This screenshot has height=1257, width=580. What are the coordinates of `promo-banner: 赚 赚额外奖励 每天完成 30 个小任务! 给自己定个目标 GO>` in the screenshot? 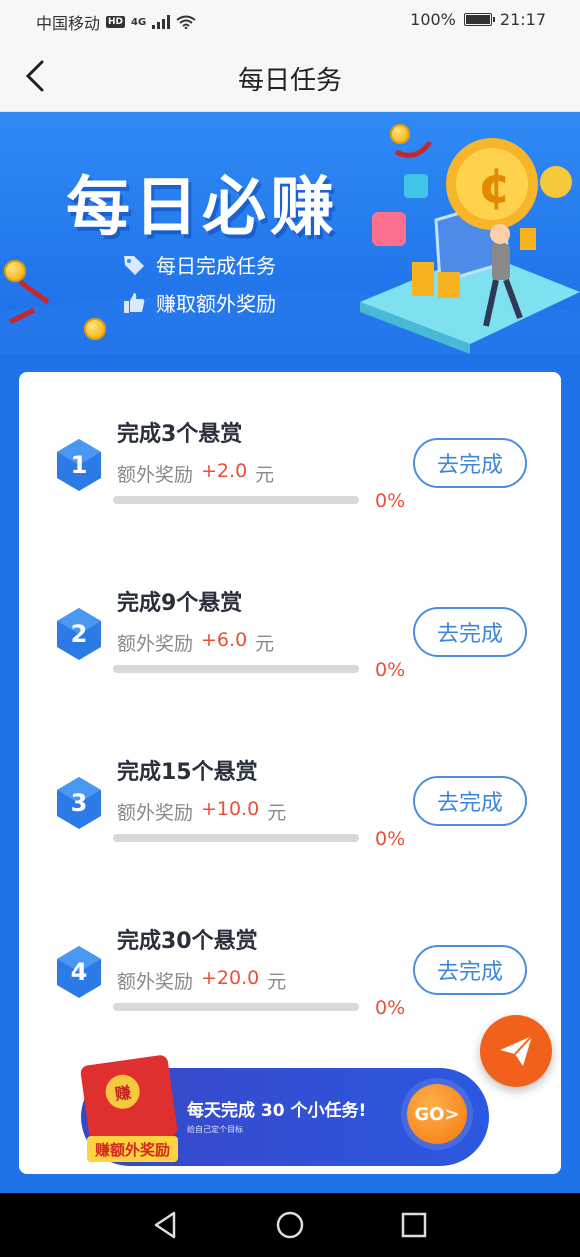 It's located at (284, 1110).